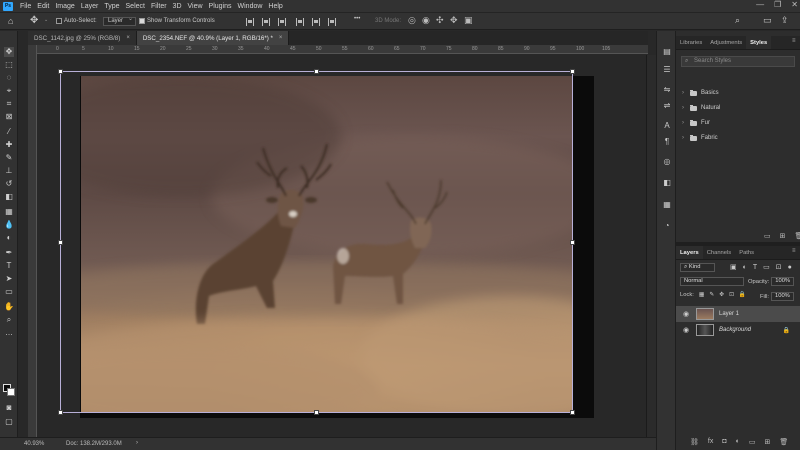  I want to click on panel-menu-icon: ≡, so click(794, 251).